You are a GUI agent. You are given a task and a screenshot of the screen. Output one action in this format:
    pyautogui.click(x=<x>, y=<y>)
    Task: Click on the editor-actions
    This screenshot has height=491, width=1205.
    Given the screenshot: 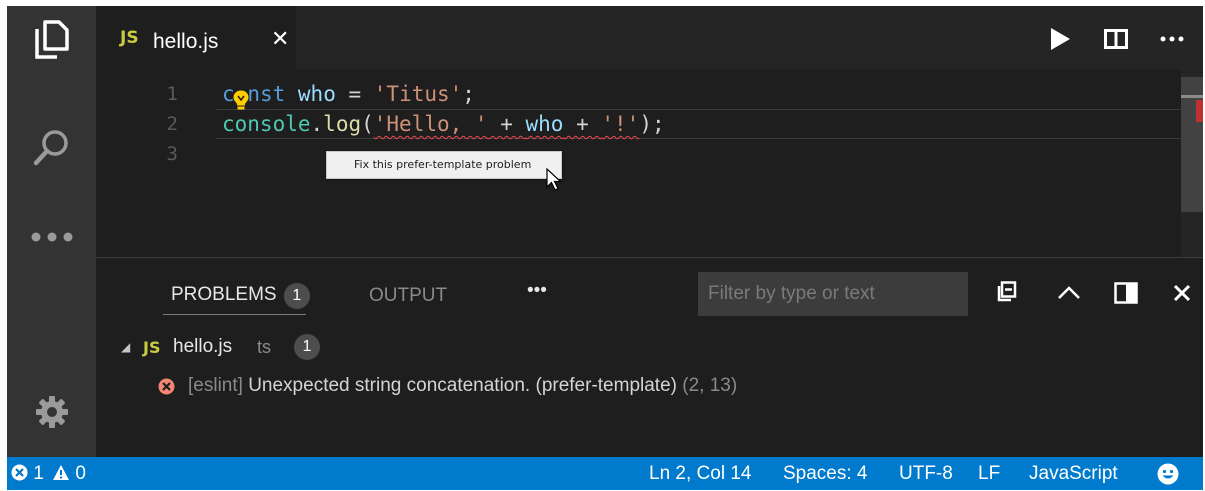 What is the action you would take?
    pyautogui.click(x=1123, y=37)
    